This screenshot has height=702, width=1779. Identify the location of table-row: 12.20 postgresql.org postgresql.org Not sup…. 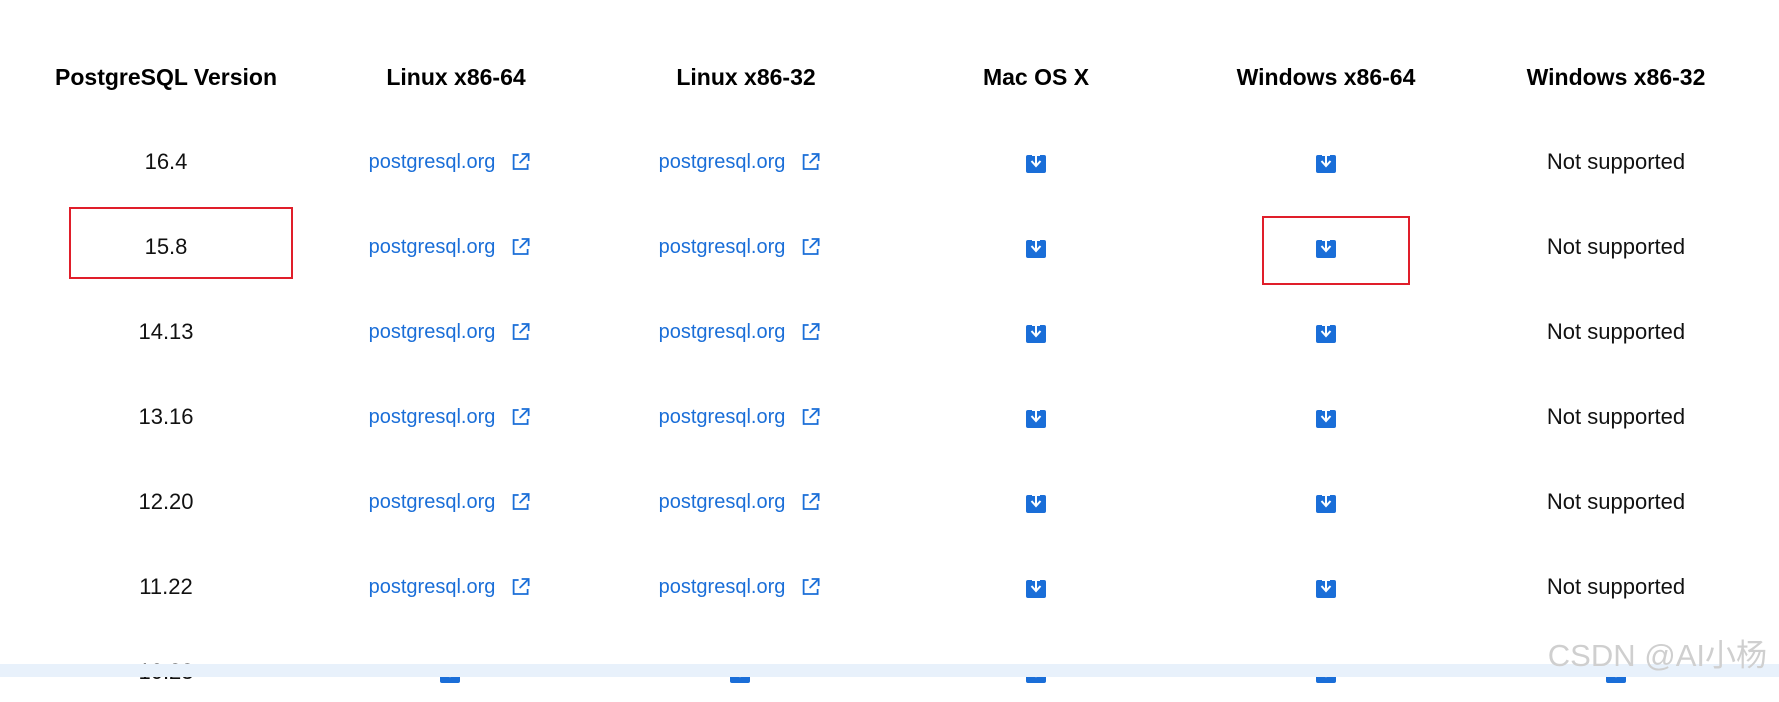
(889, 502).